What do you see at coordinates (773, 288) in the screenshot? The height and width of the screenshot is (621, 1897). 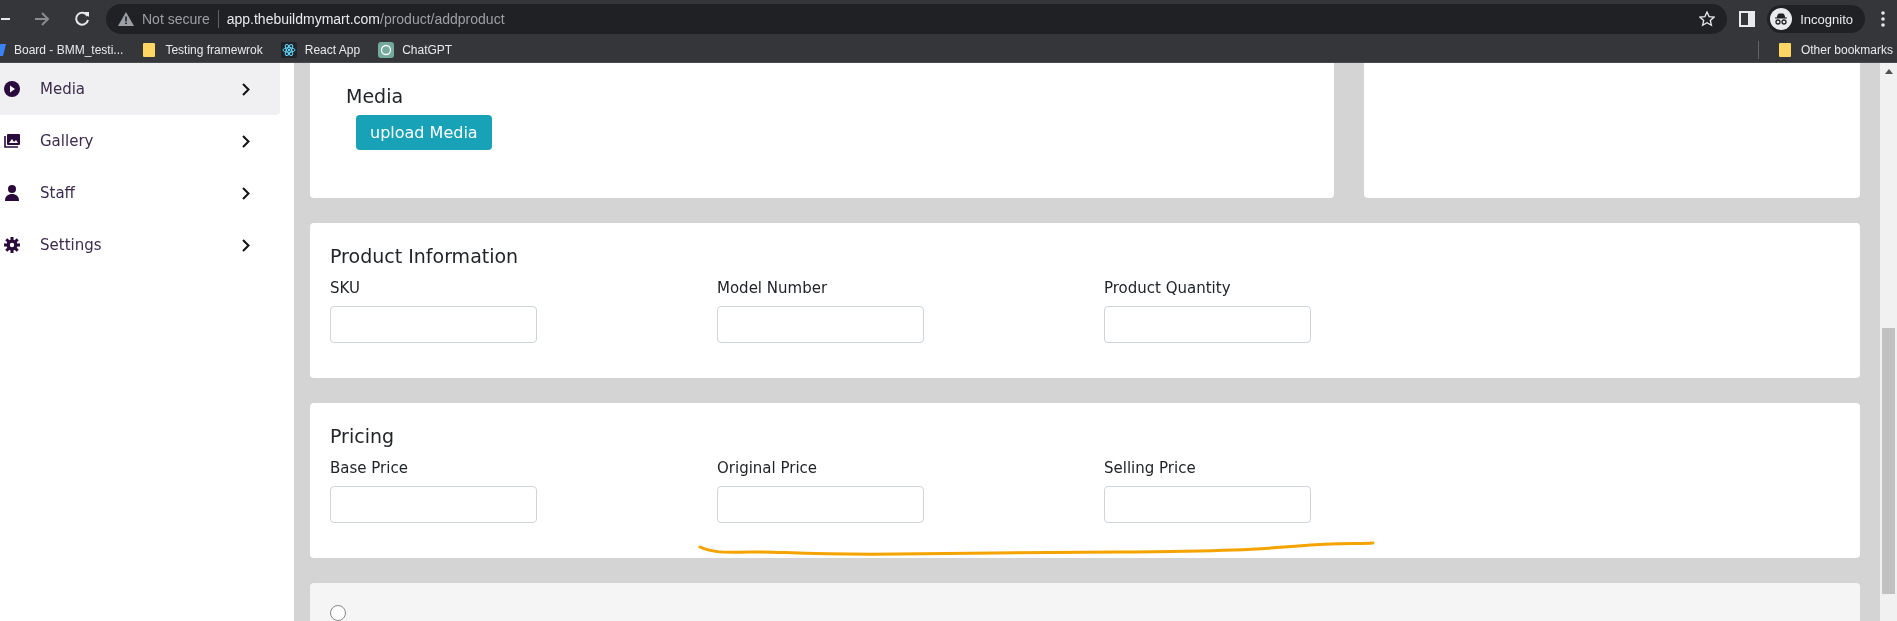 I see `field-label: Model Number` at bounding box center [773, 288].